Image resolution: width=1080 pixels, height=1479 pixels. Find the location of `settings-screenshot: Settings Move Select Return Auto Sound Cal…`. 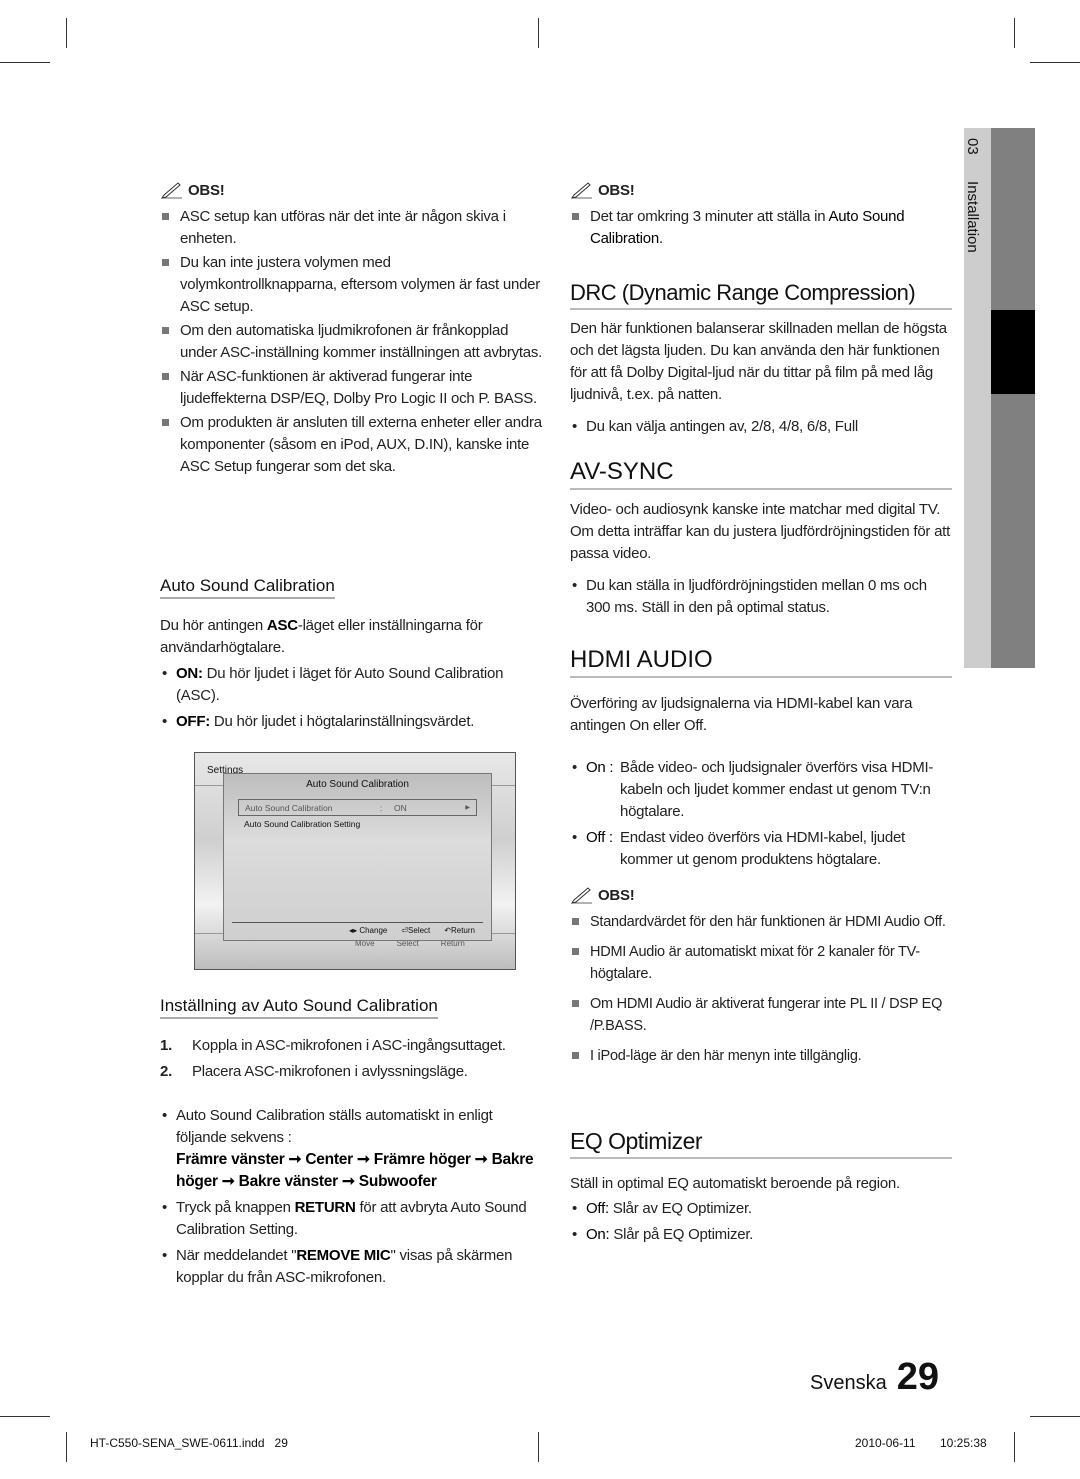

settings-screenshot: Settings Move Select Return Auto Sound Cal… is located at coordinates (355, 861).